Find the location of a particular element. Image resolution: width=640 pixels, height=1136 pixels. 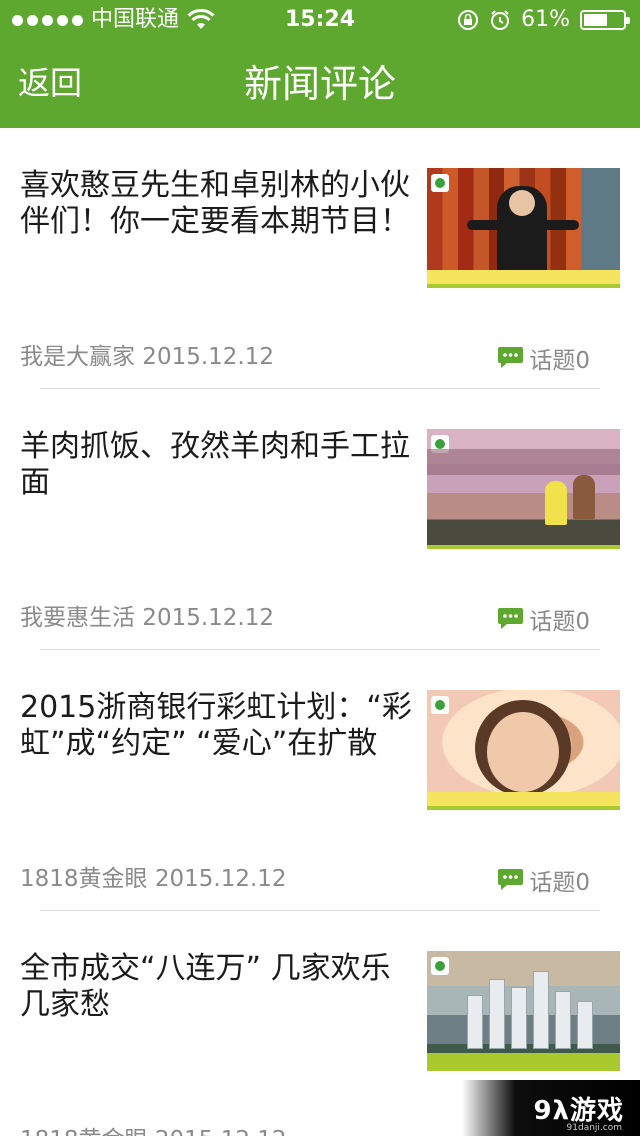

navigation-bar: 返回 新闻评论 is located at coordinates (320, 84).